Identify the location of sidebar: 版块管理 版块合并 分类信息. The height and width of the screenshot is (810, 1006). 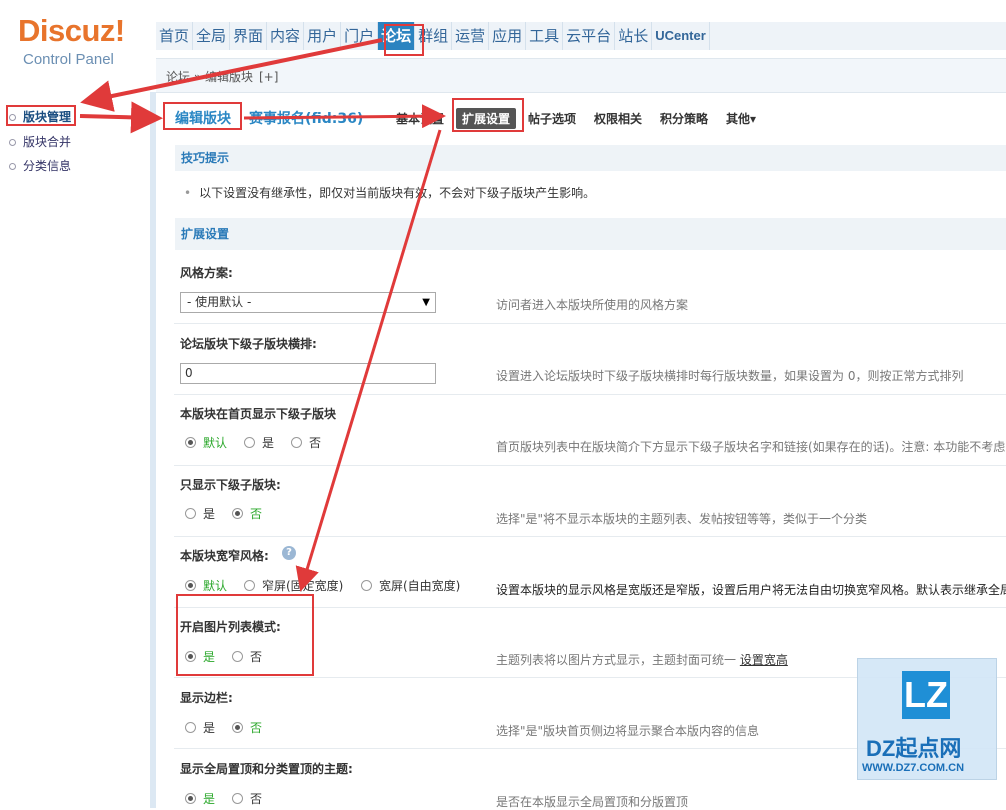
(78, 450).